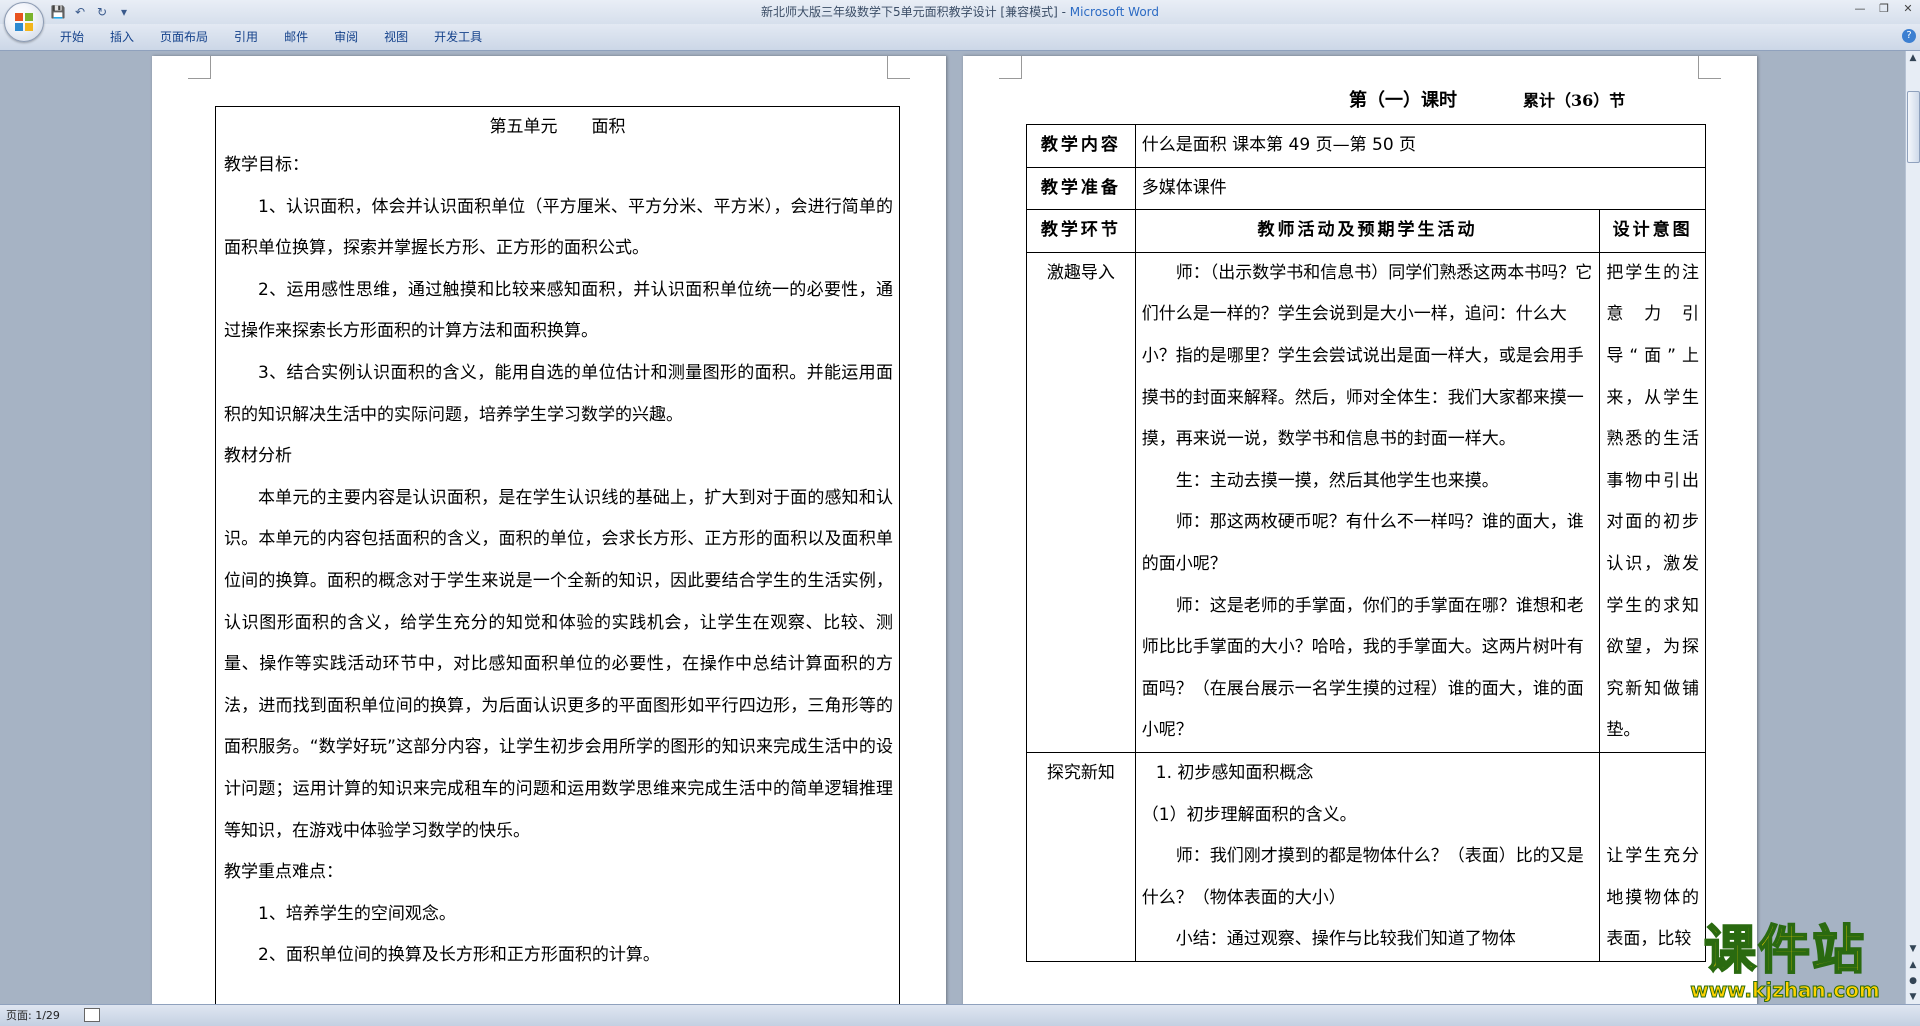 The height and width of the screenshot is (1026, 1920). I want to click on minimize-icon: —, so click(1860, 10).